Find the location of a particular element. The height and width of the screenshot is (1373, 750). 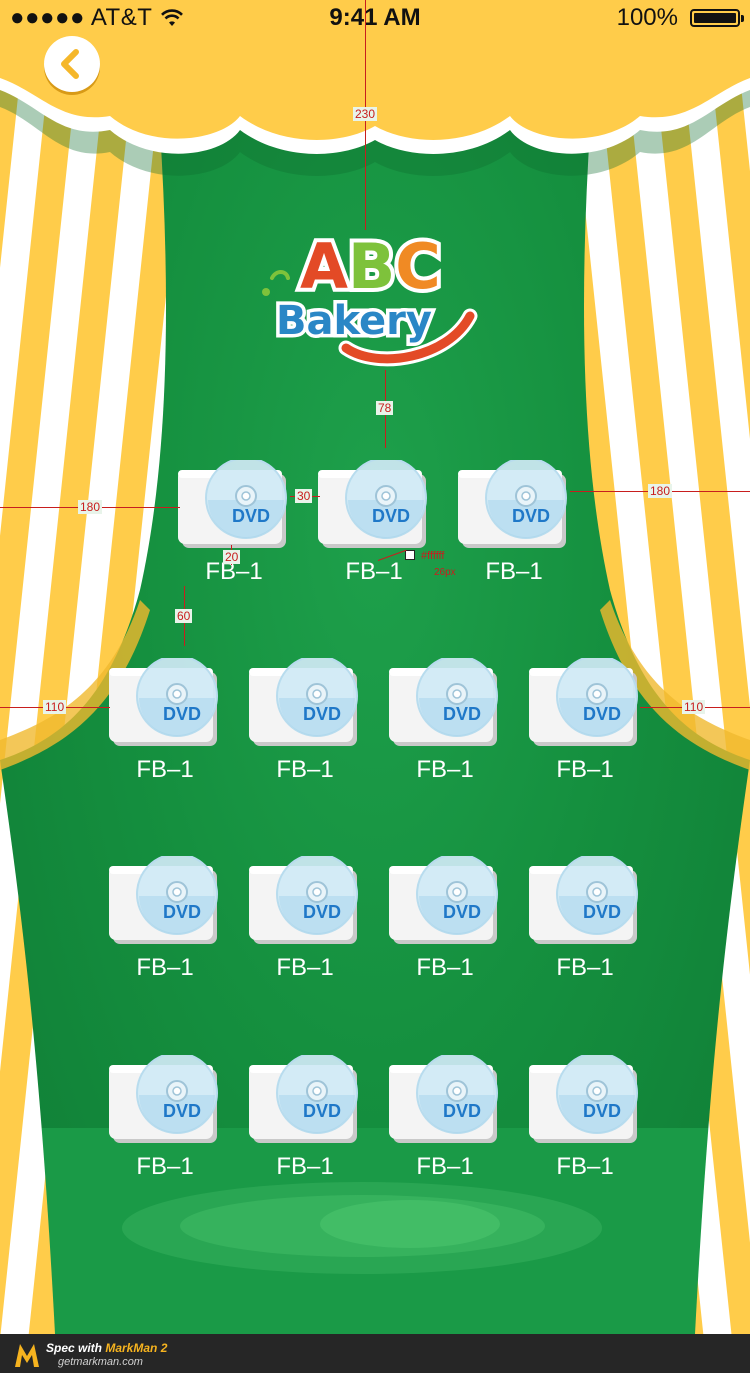

spacing-label: 30 is located at coordinates (304, 496).